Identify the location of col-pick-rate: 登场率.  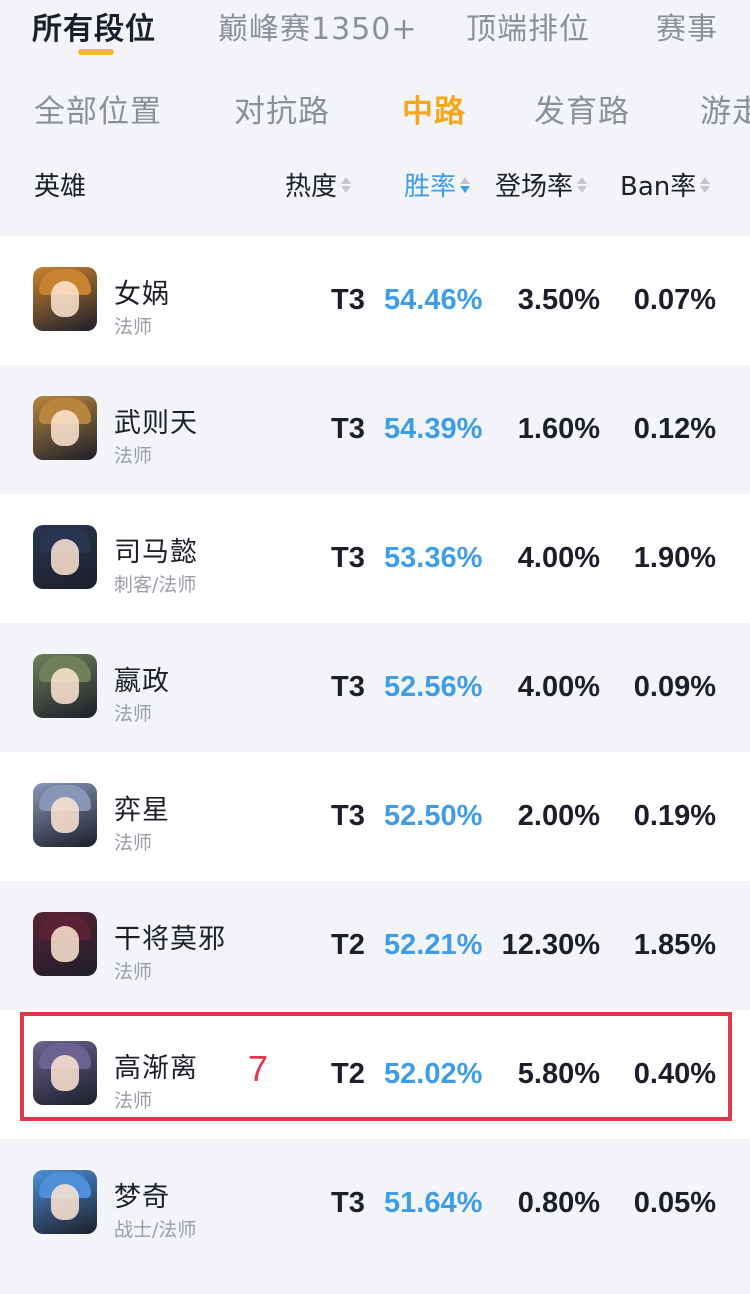
(541, 184).